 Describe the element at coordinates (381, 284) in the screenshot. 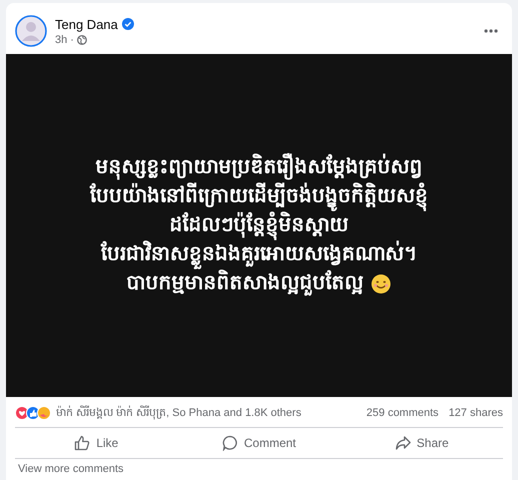

I see `smiley-icon` at that location.